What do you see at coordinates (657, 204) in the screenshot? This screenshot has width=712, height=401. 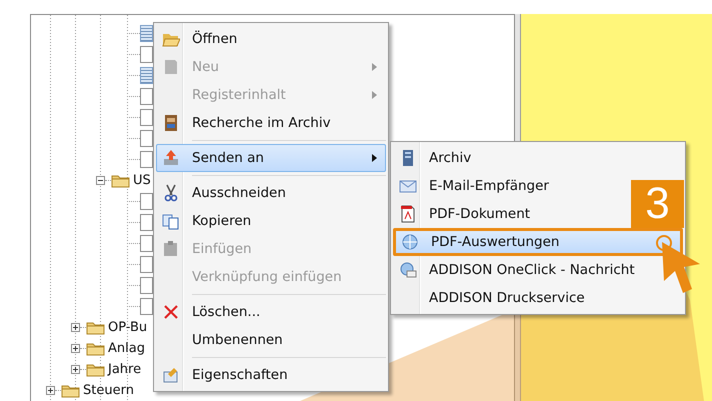 I see `step-number-tooltip: 3` at bounding box center [657, 204].